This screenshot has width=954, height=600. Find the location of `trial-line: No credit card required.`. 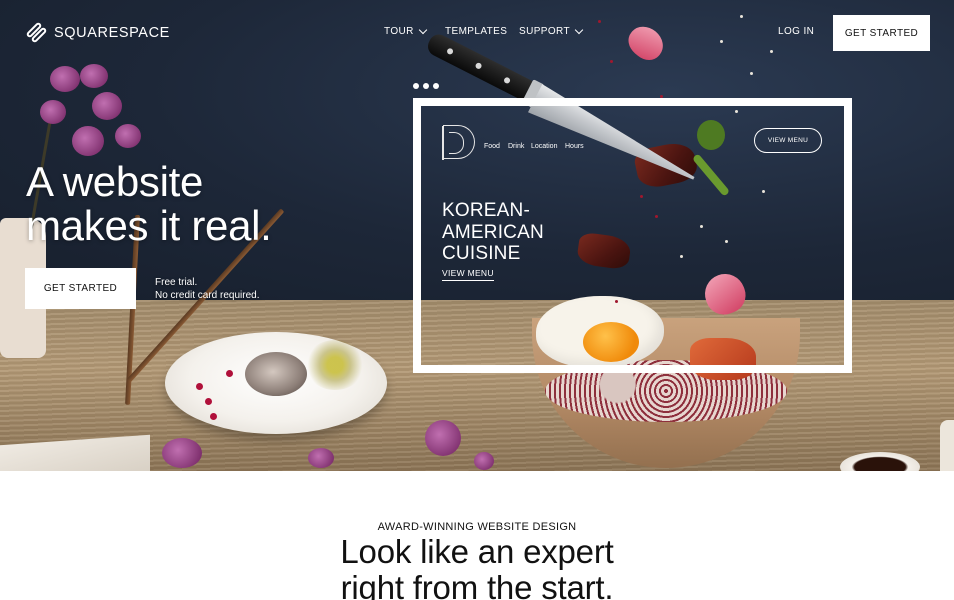

trial-line: No credit card required. is located at coordinates (207, 295).